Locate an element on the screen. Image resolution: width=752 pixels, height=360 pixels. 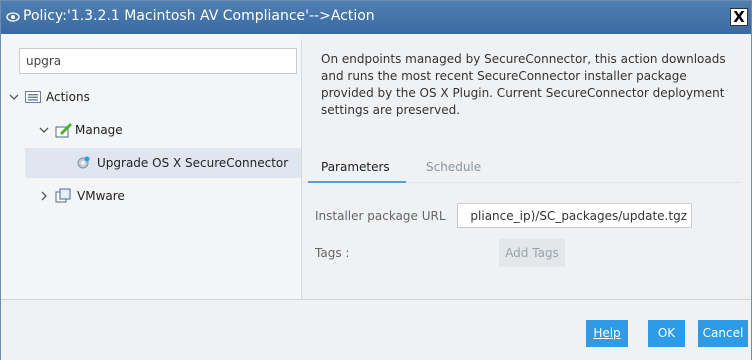
installer-url-input: pliance_ip)/SC_packages/update.tgz is located at coordinates (574, 215).